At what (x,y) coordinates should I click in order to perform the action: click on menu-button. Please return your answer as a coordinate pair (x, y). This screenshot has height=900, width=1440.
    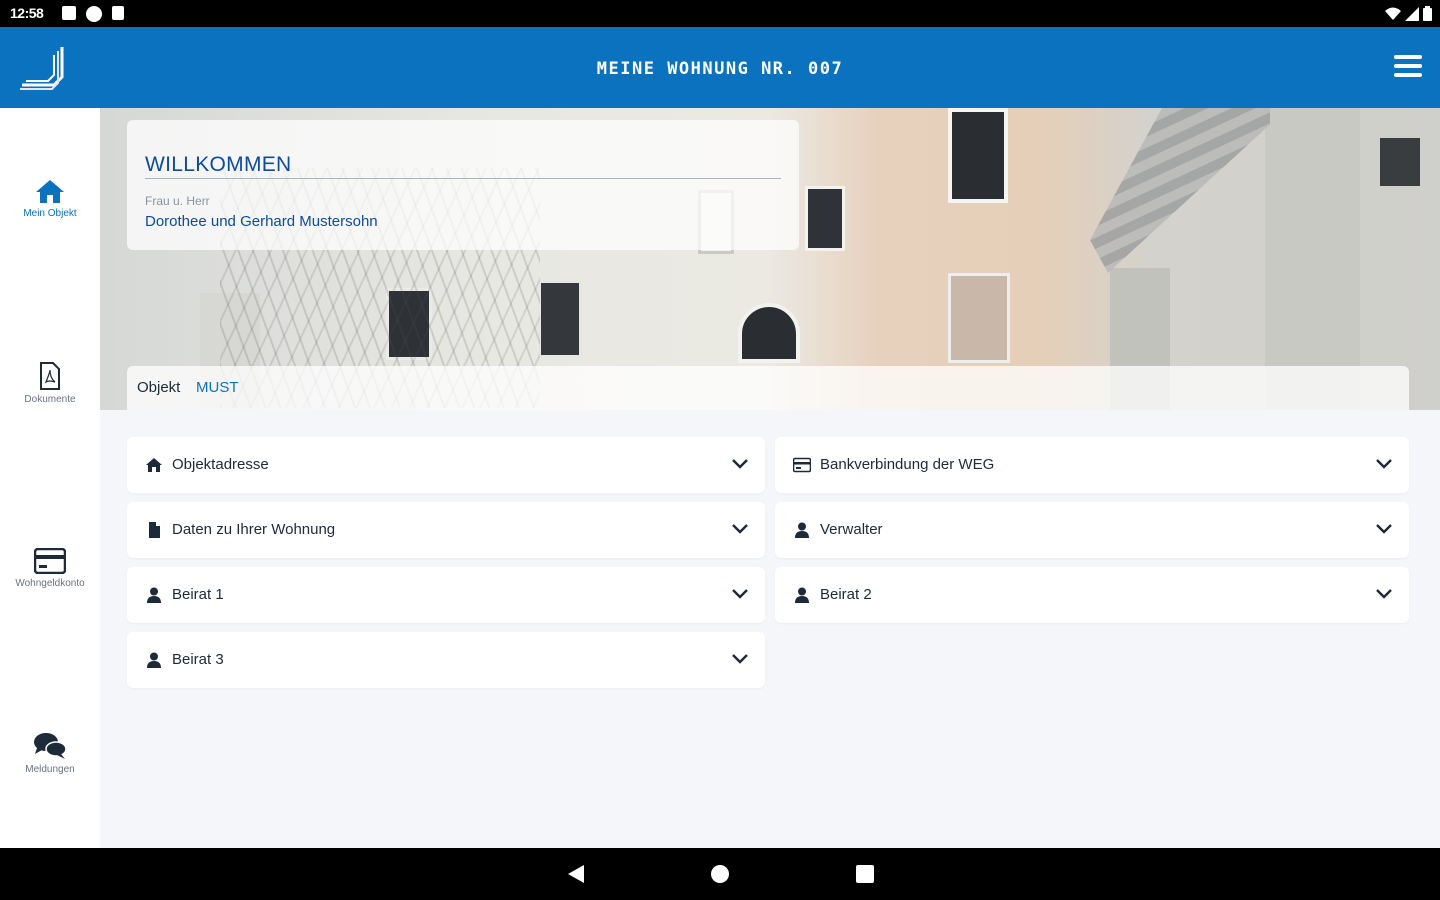
    Looking at the image, I should click on (1408, 67).